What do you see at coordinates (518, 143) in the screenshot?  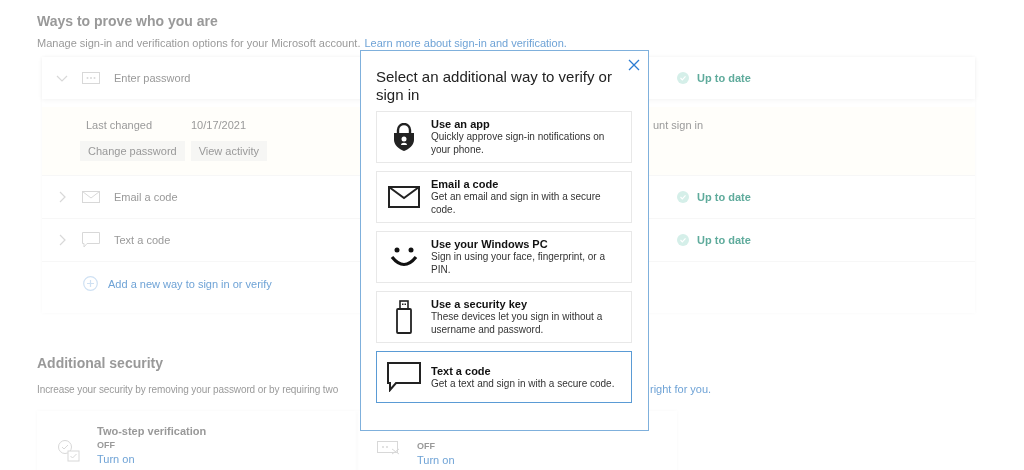 I see `option-description: Quickly approve sign-in notifications on your phone.` at bounding box center [518, 143].